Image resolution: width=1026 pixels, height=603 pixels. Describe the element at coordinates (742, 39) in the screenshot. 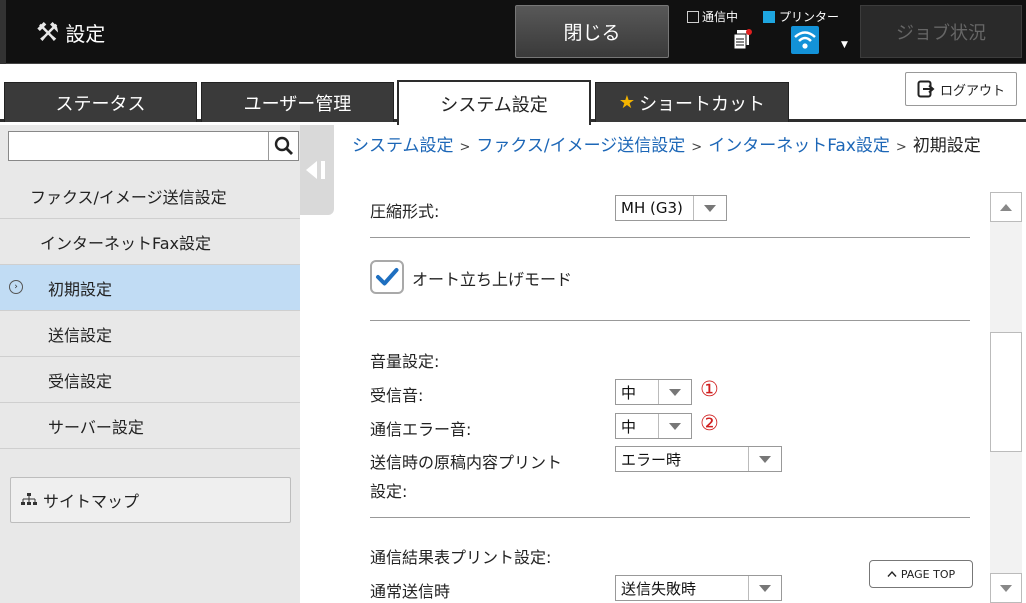

I see `documents-icon` at that location.